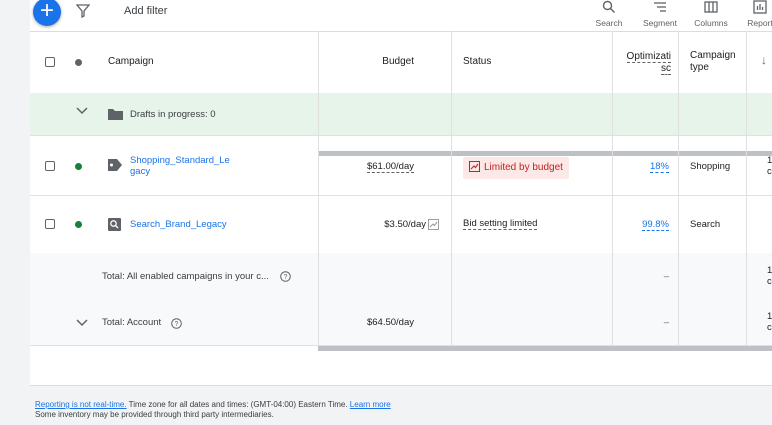  I want to click on status-column-header: Status, so click(477, 61).